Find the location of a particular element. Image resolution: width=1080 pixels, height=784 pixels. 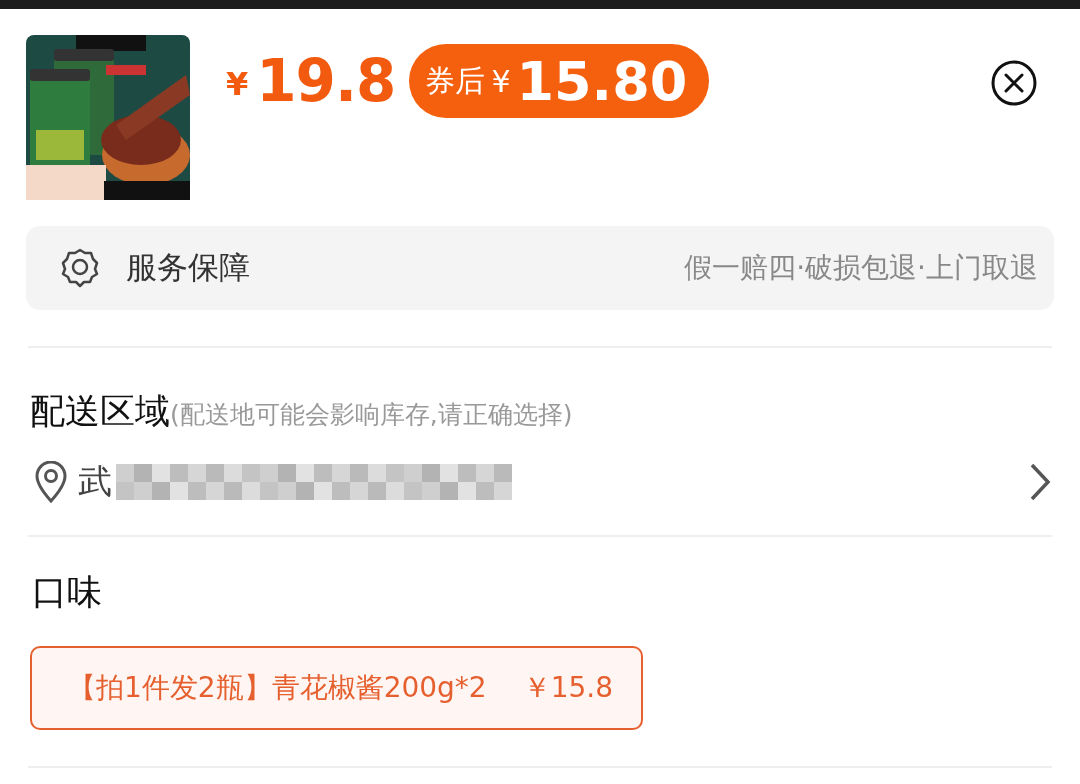

coupon-price-badge: 券后 ¥15.80 is located at coordinates (559, 81).